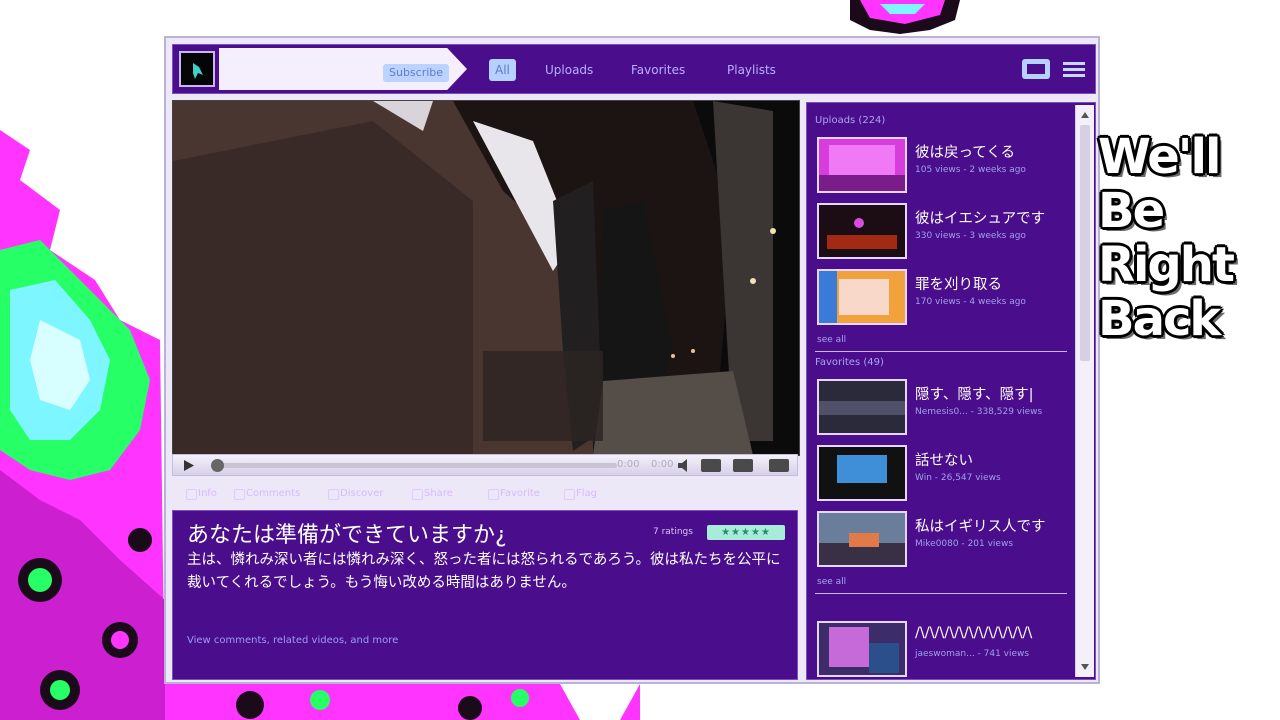  Describe the element at coordinates (402, 702) in the screenshot. I see `fractal-bottom-art` at that location.